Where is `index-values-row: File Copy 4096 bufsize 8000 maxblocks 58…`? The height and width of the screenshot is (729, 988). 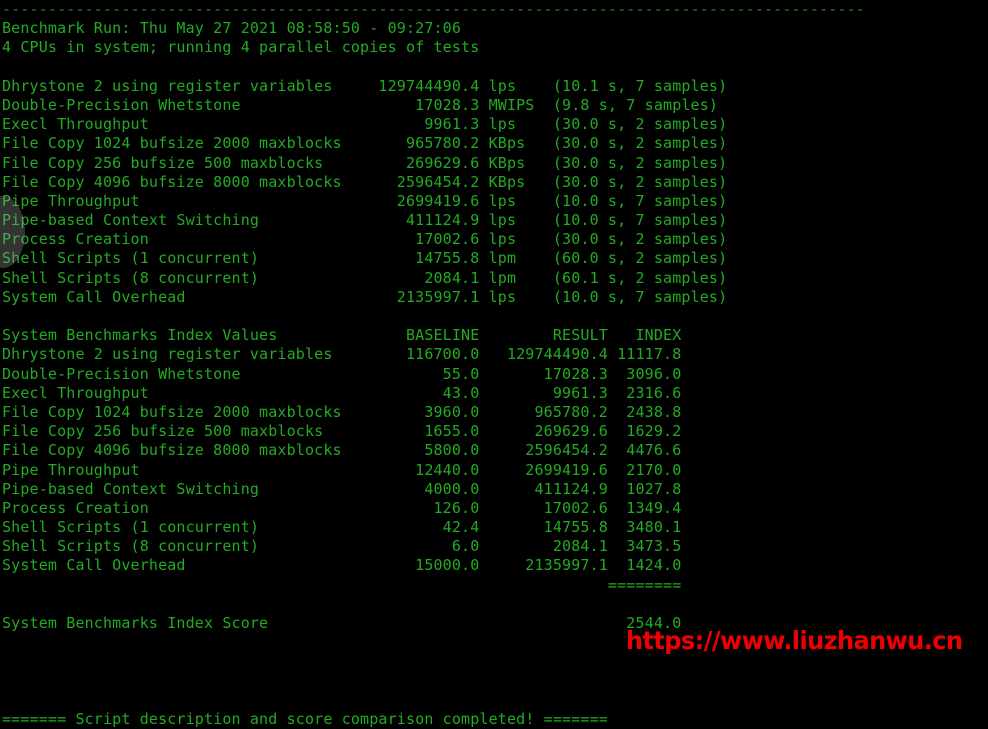 index-values-row: File Copy 4096 bufsize 8000 maxblocks 58… is located at coordinates (342, 450).